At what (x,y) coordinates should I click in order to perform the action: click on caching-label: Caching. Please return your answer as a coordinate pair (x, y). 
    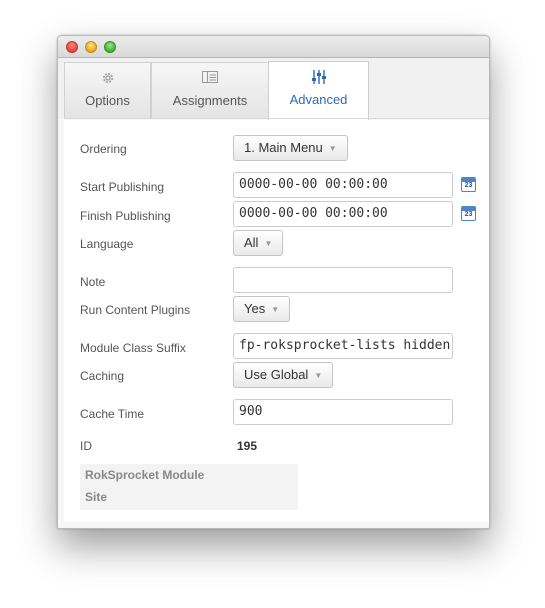
    Looking at the image, I should click on (102, 376).